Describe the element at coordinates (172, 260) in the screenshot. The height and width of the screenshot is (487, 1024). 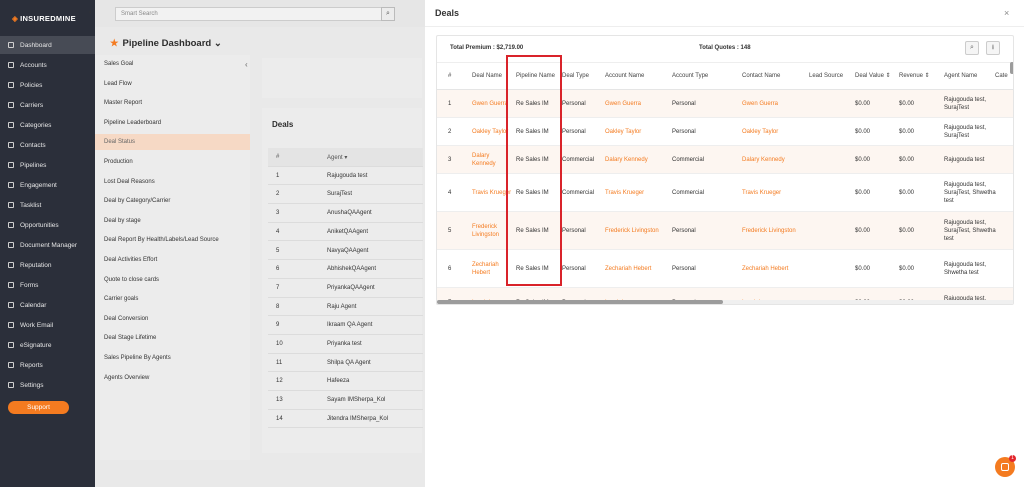
I see `report-item: Deal Activities Effort` at that location.